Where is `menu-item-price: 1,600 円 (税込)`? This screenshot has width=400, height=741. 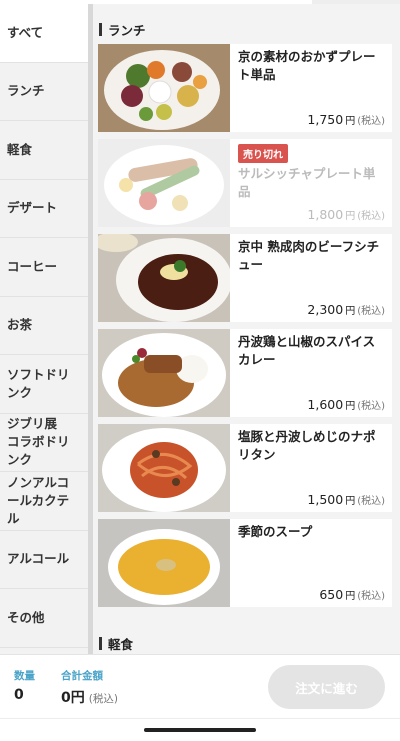 menu-item-price: 1,600 円 (税込) is located at coordinates (346, 404).